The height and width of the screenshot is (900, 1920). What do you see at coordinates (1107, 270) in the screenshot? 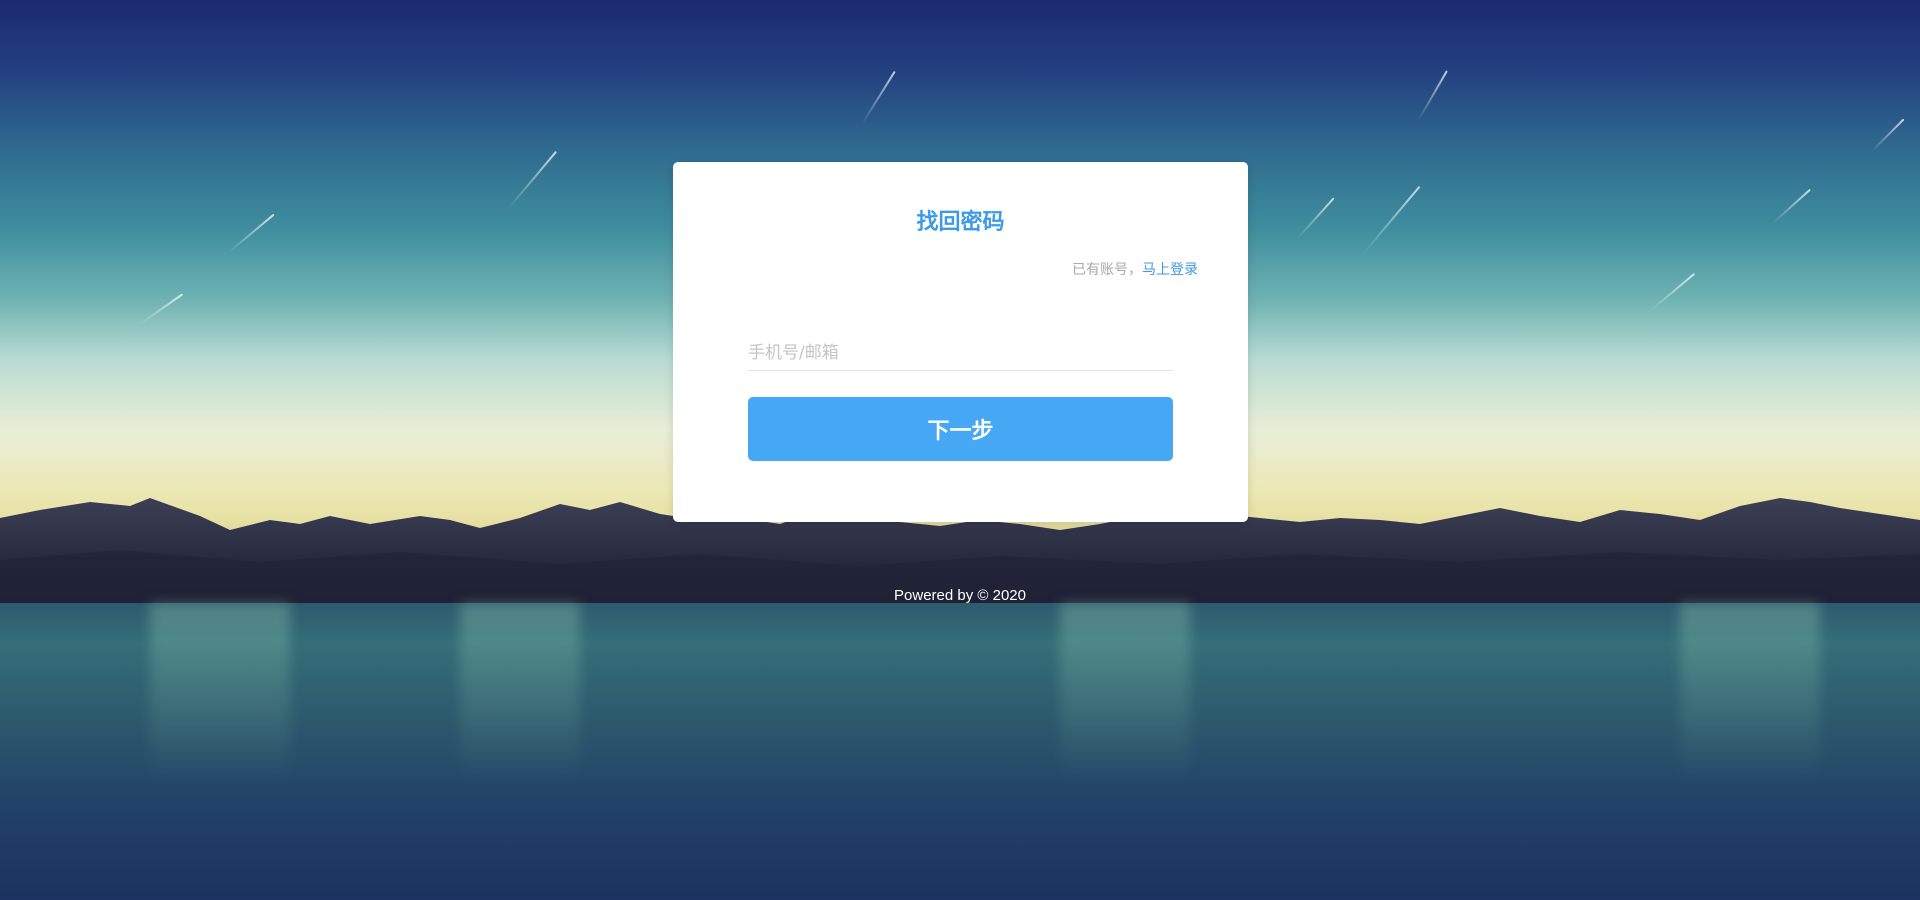
I see `has-account-text: 已有账号，` at bounding box center [1107, 270].